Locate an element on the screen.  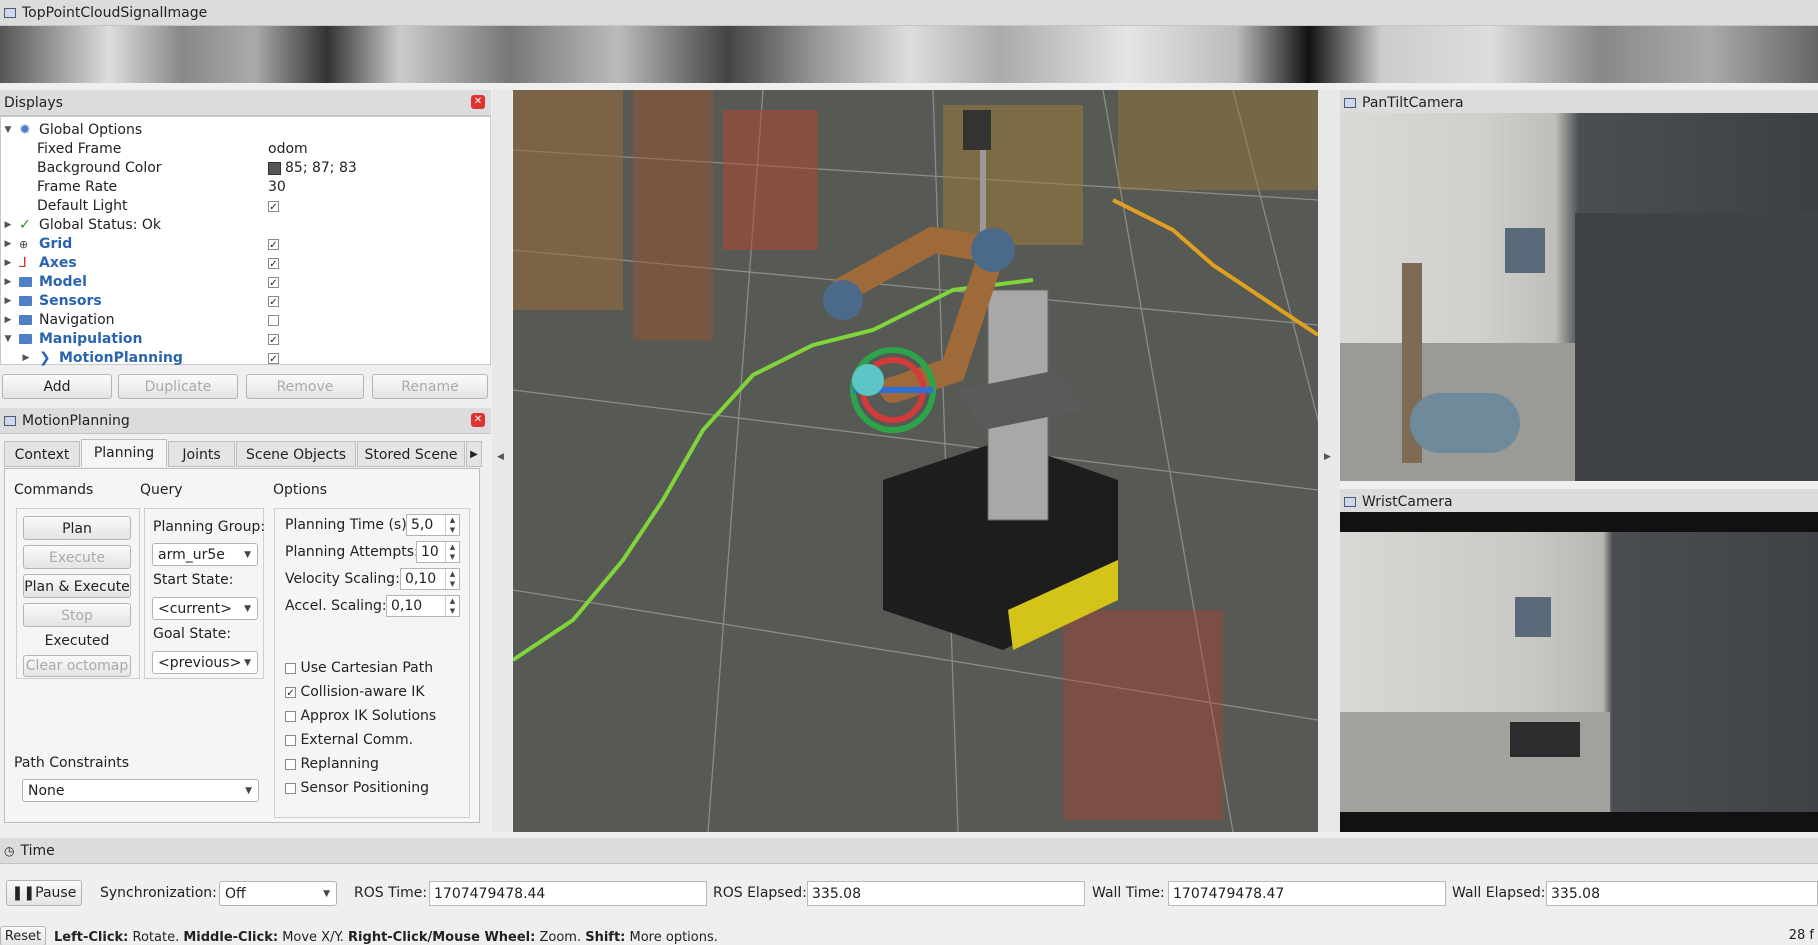
top-image-title: TopPointCloudSignalImage is located at coordinates (115, 12).